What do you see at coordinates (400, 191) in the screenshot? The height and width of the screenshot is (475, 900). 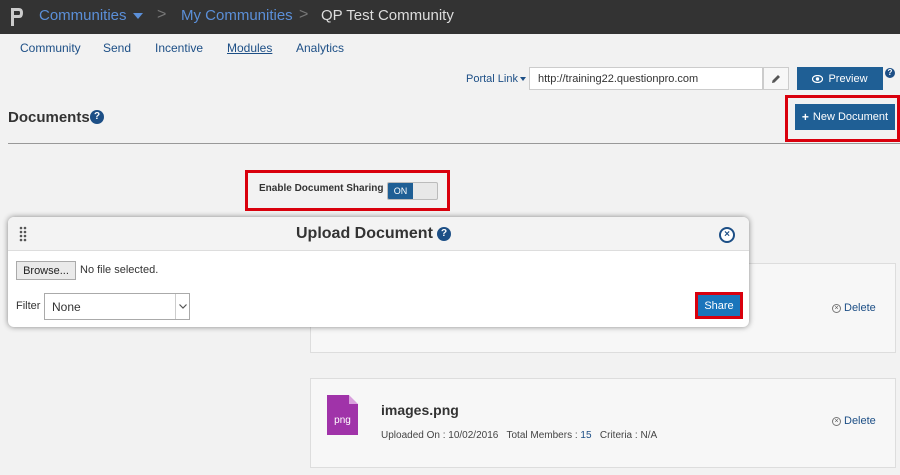 I see `toggle-state: ON` at bounding box center [400, 191].